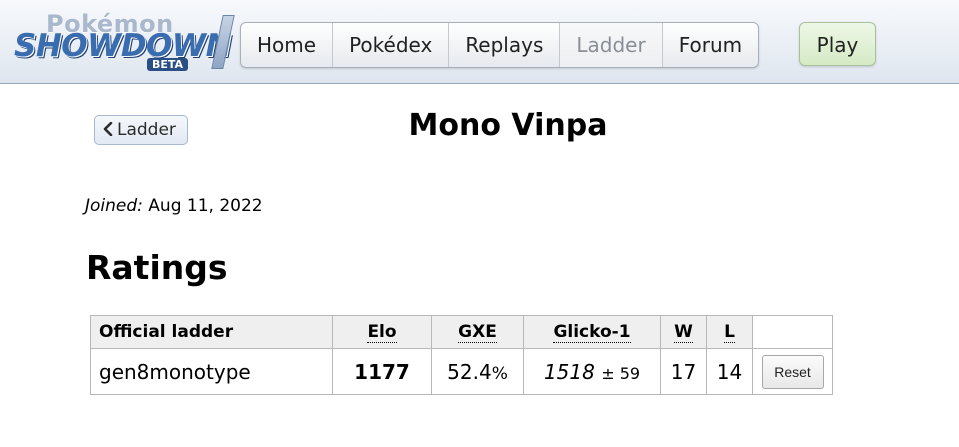 The width and height of the screenshot is (959, 447). I want to click on gxe-unit: %, so click(499, 373).